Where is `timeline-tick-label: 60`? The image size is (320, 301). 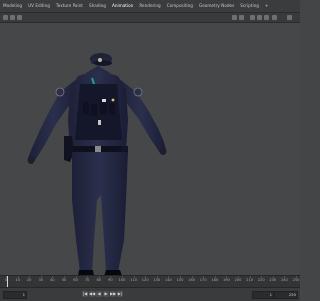 timeline-tick-label: 60 is located at coordinates (75, 280).